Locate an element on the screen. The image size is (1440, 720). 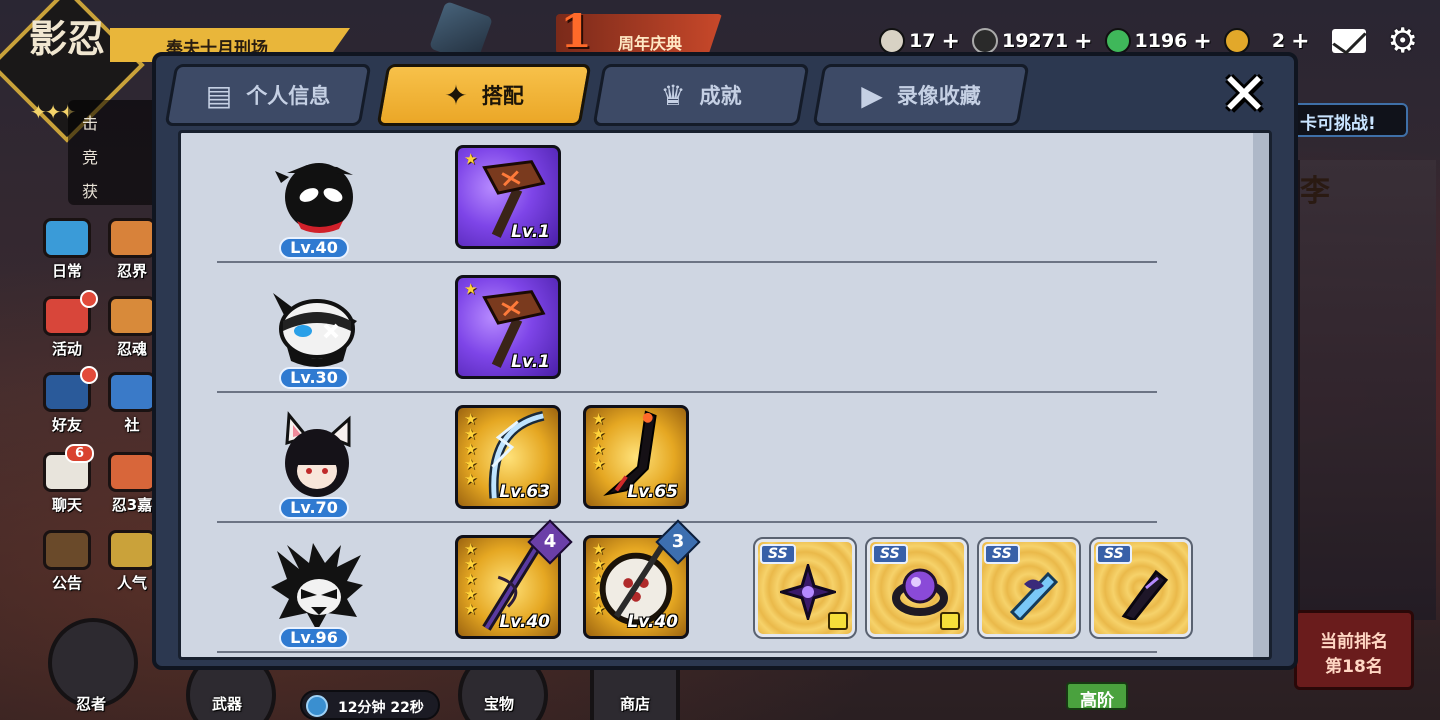
currency-gold-pin: 2 + is located at coordinates (1266, 41).